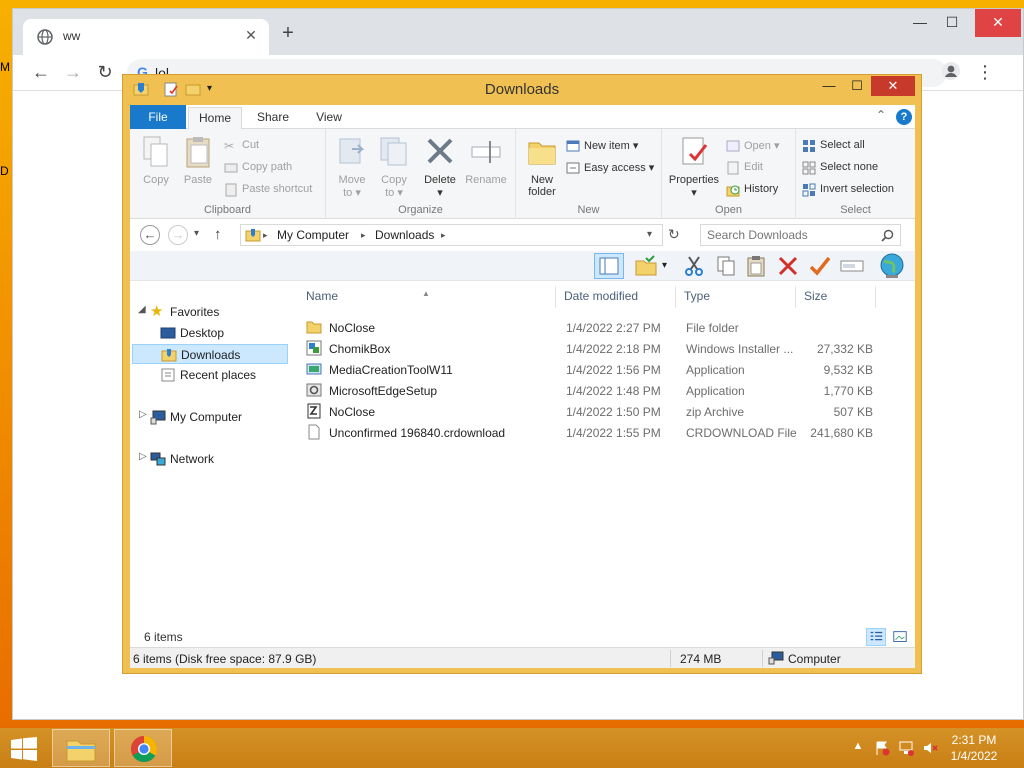 This screenshot has width=1024, height=768. I want to click on column-size-label: Size, so click(816, 296).